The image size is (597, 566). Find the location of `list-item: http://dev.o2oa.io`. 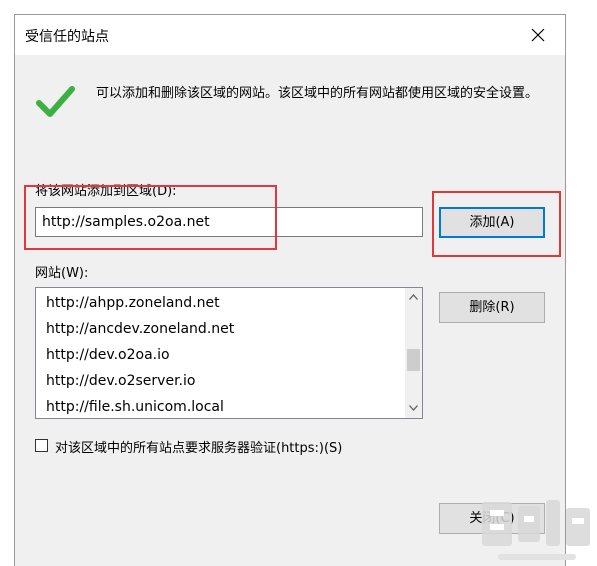

list-item: http://dev.o2oa.io is located at coordinates (108, 355).